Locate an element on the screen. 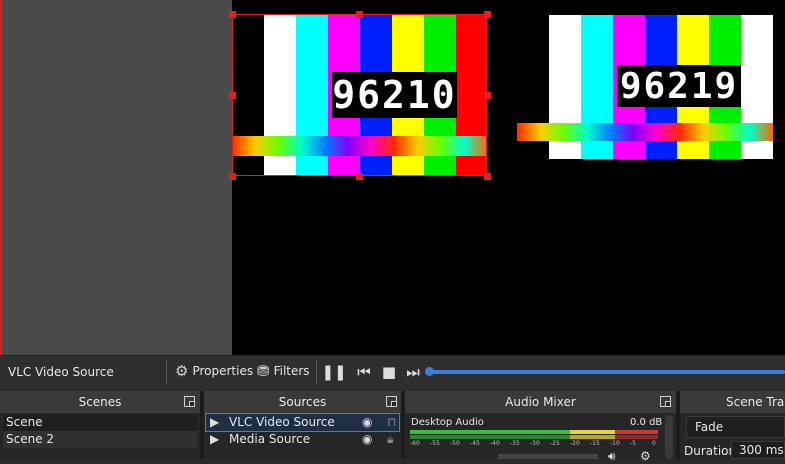  right-clock-digits: 96219 is located at coordinates (679, 86).